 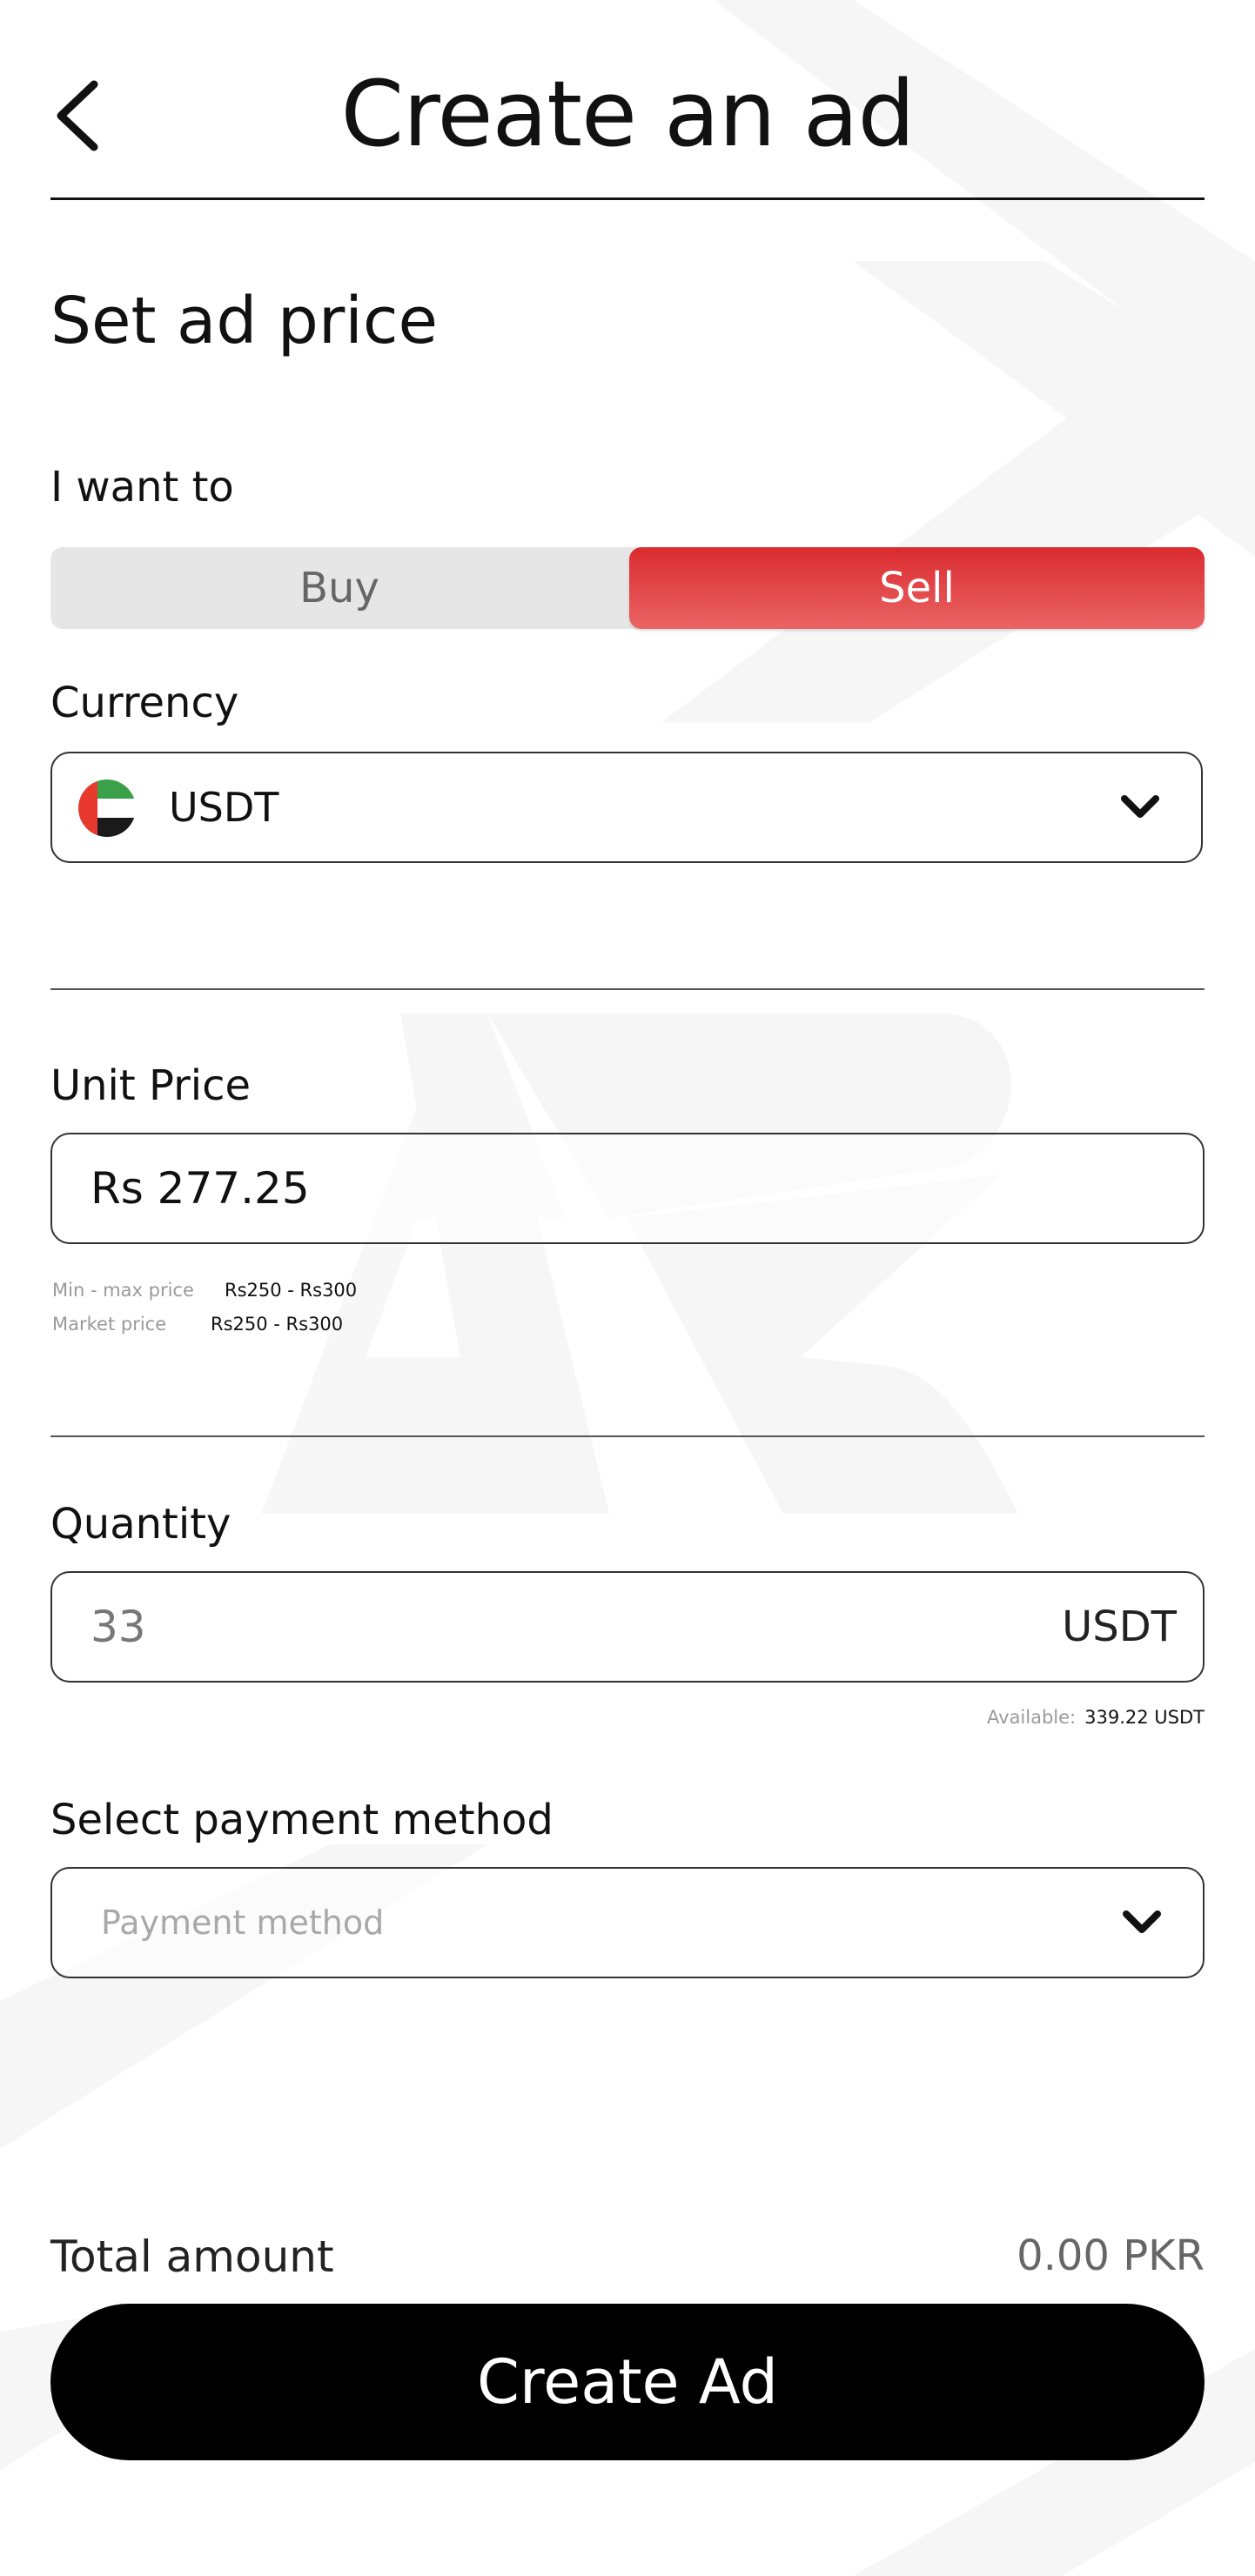 I want to click on currency-select: USDT, so click(x=626, y=807).